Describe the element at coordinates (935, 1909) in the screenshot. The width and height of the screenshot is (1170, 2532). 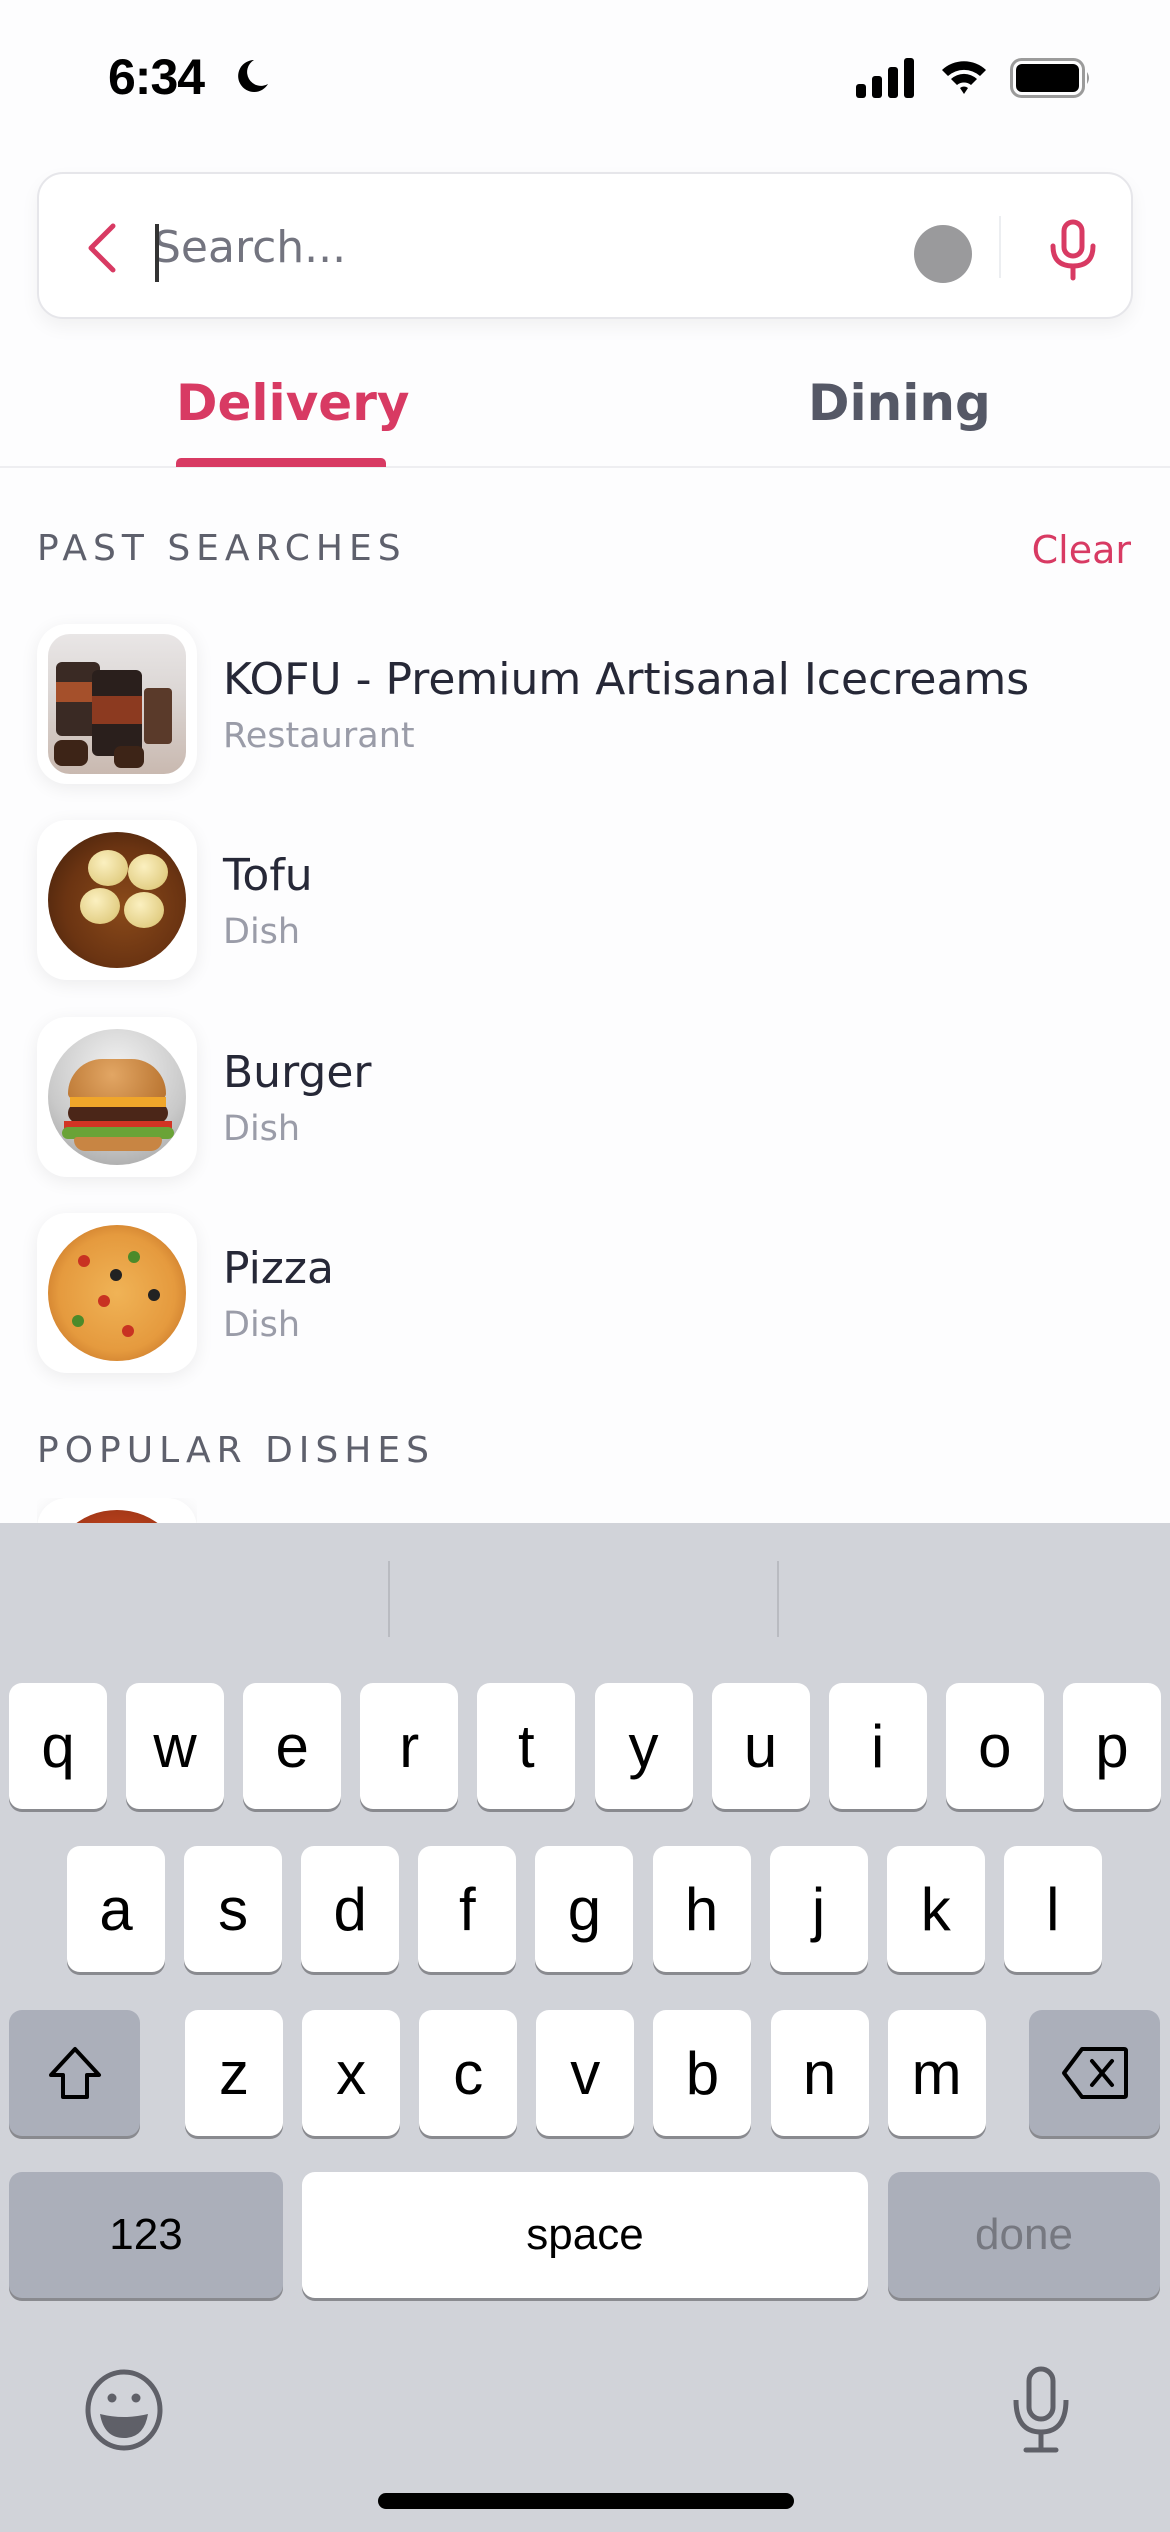
I see `key-k: k` at that location.